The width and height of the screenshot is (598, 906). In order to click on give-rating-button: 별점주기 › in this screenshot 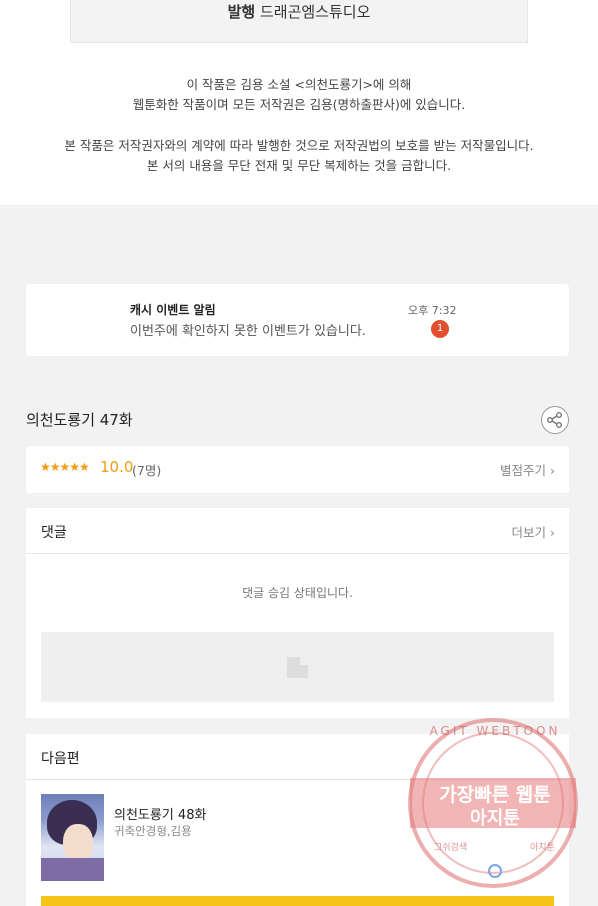, I will do `click(527, 469)`.